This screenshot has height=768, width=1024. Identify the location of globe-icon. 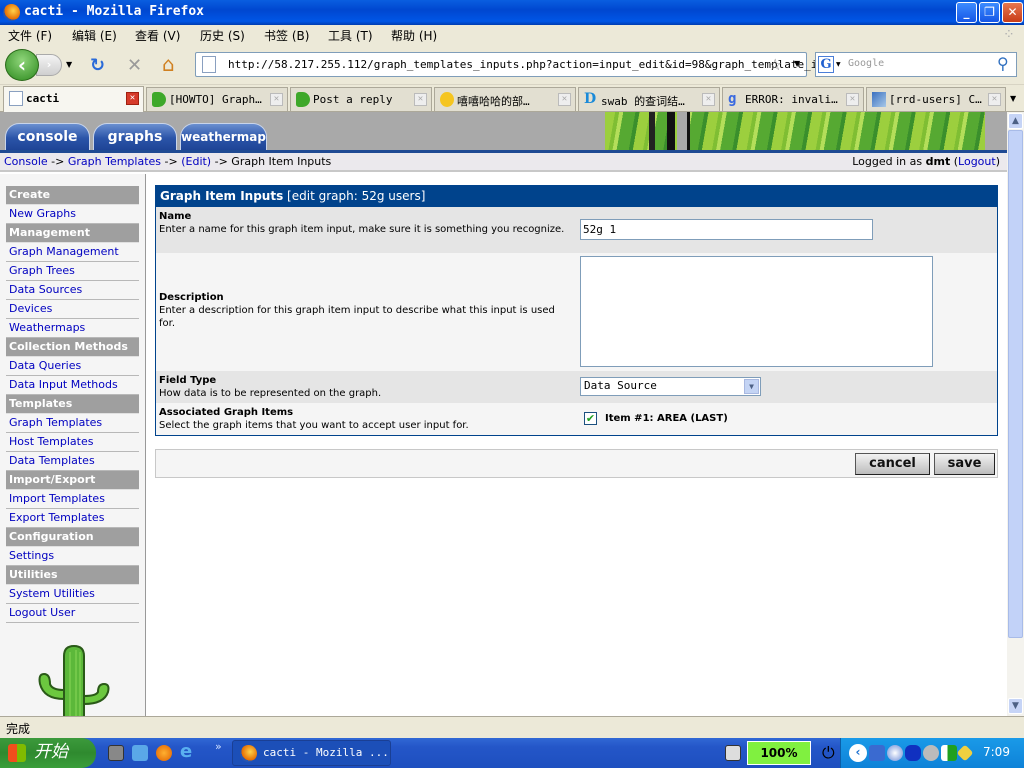
(895, 753).